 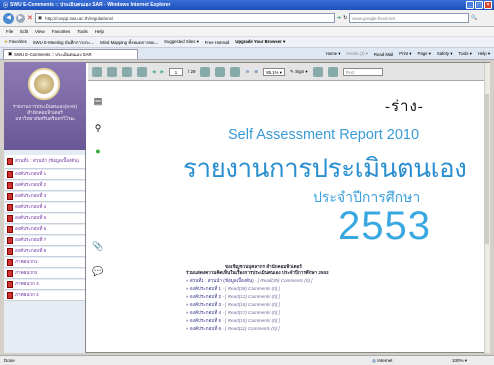 What do you see at coordinates (45, 186) in the screenshot?
I see `sidebar-item-component2: องค์ประกอบที่ 2` at bounding box center [45, 186].